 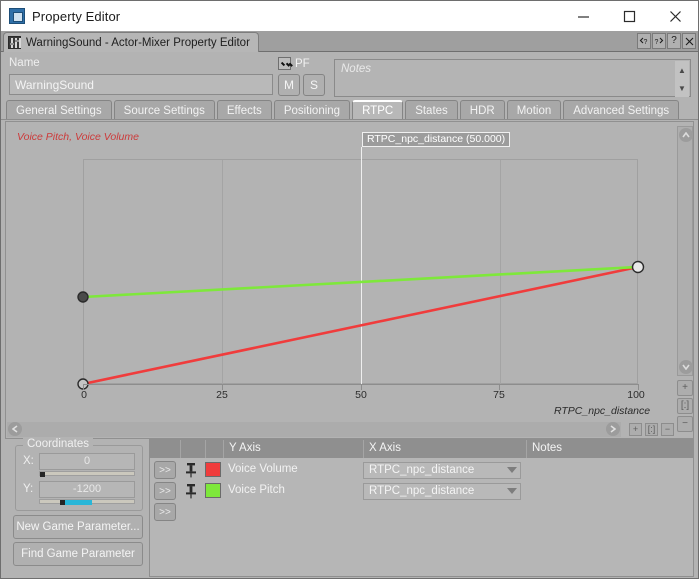 What do you see at coordinates (17, 16) in the screenshot?
I see `property-editor-icon` at bounding box center [17, 16].